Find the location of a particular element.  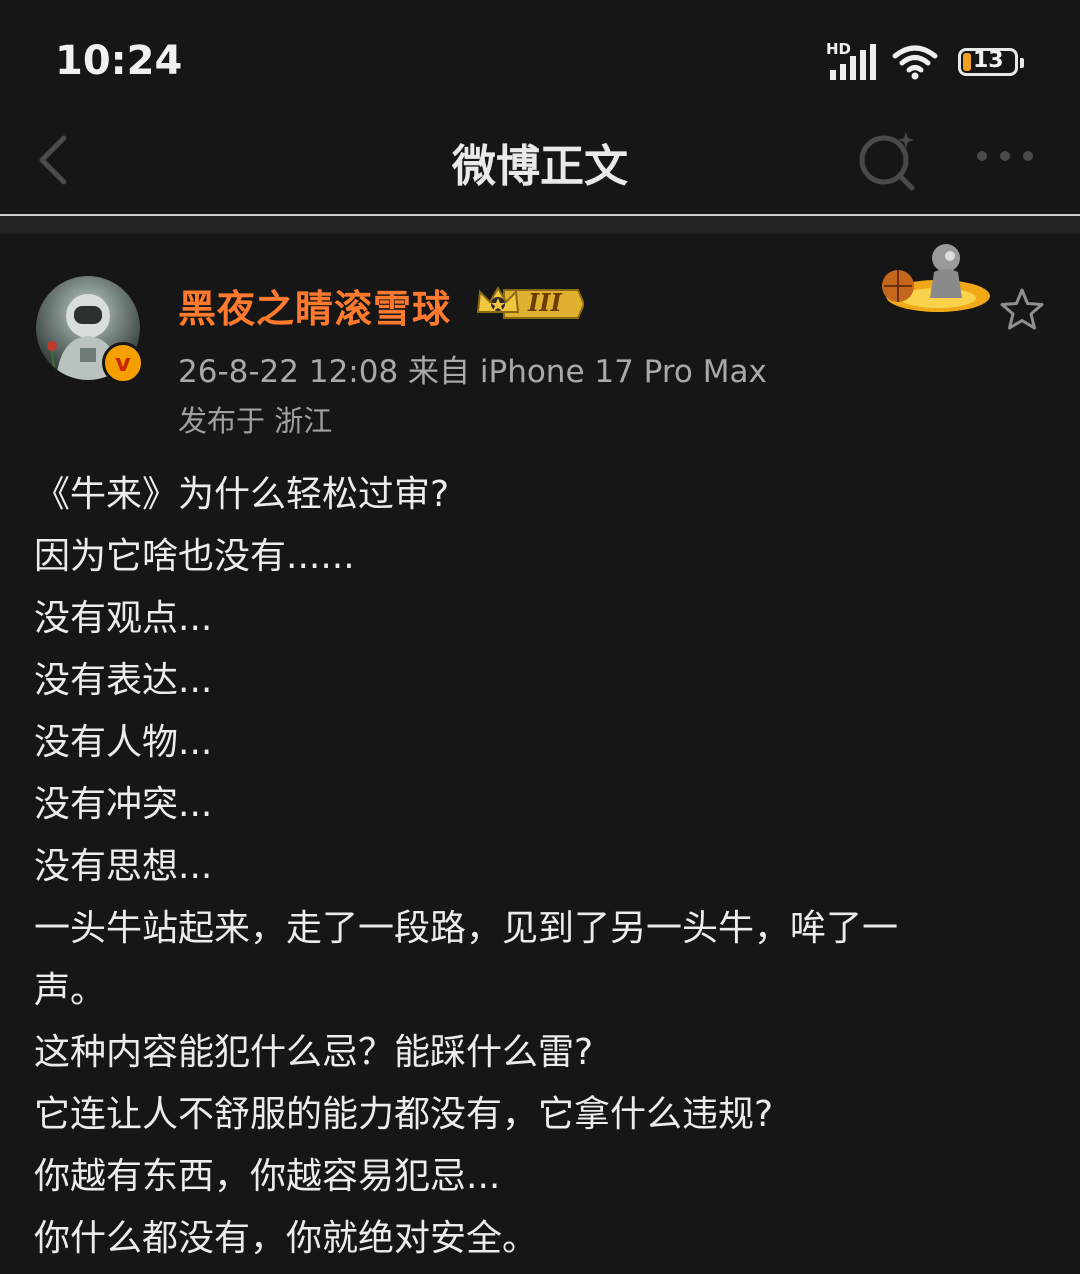

vip-badge: III is located at coordinates (530, 304).